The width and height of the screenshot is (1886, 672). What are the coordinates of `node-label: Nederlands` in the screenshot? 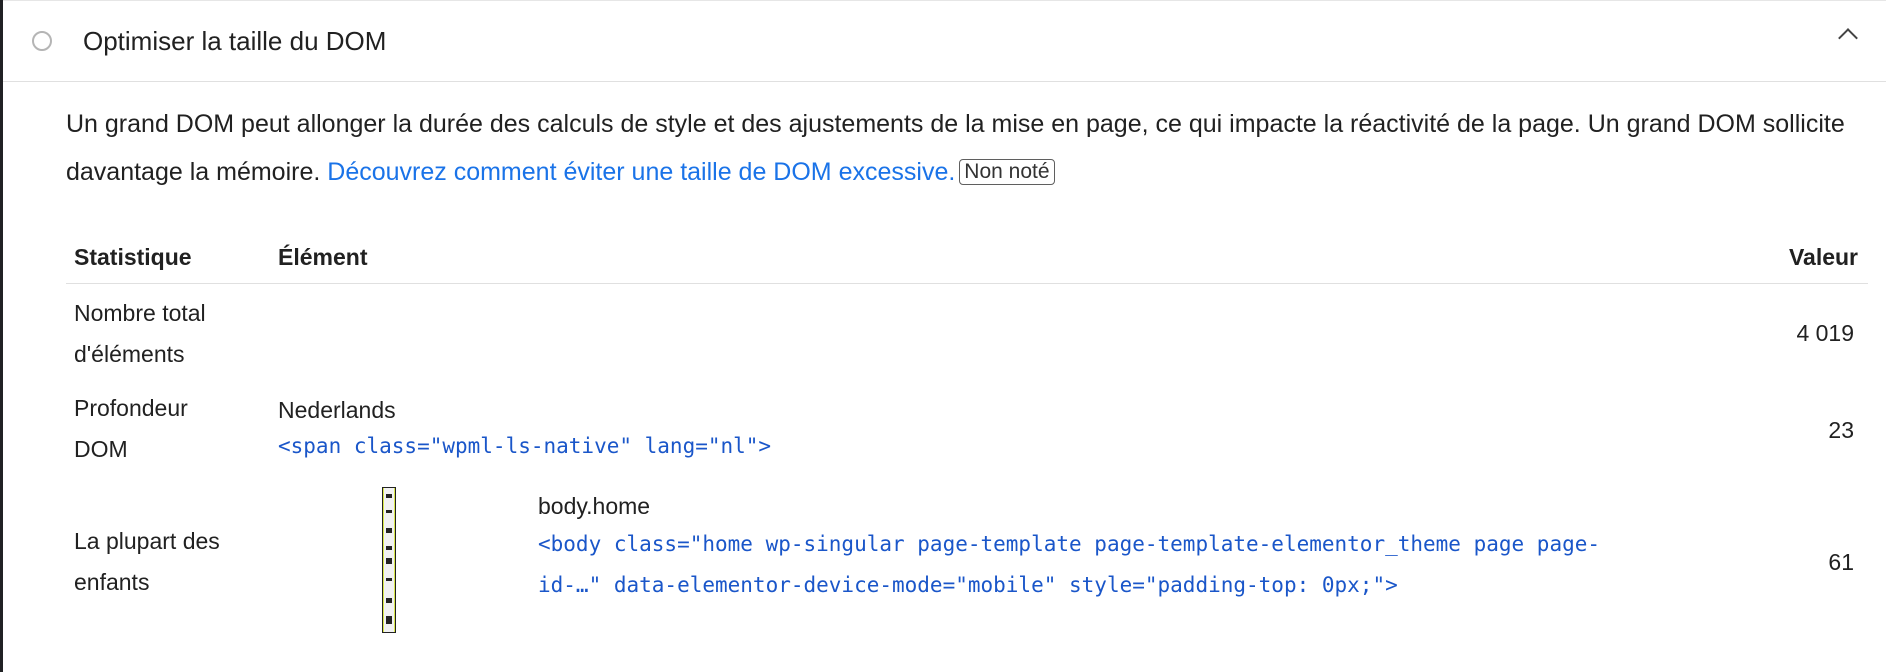 It's located at (337, 410).